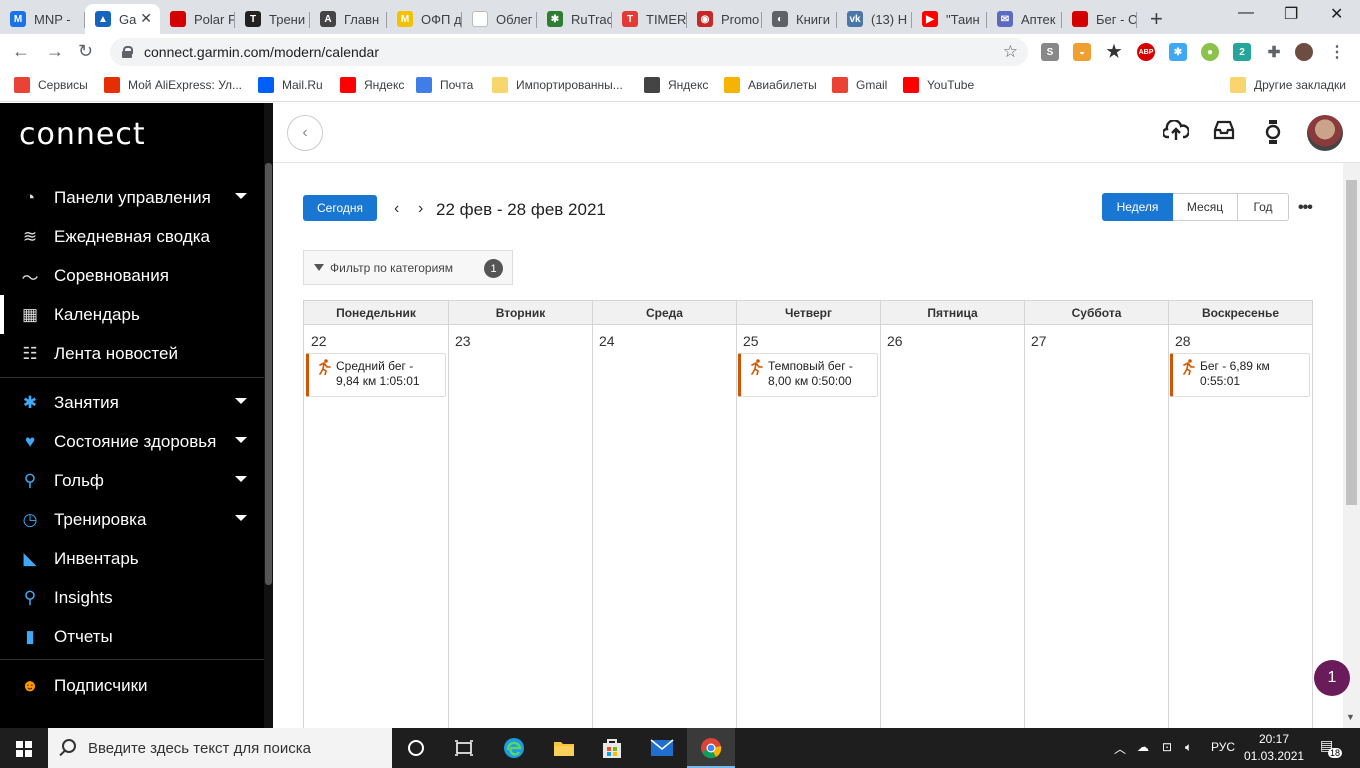 This screenshot has height=768, width=1360. I want to click on other-bookmarks: Другие закладки, so click(1288, 85).